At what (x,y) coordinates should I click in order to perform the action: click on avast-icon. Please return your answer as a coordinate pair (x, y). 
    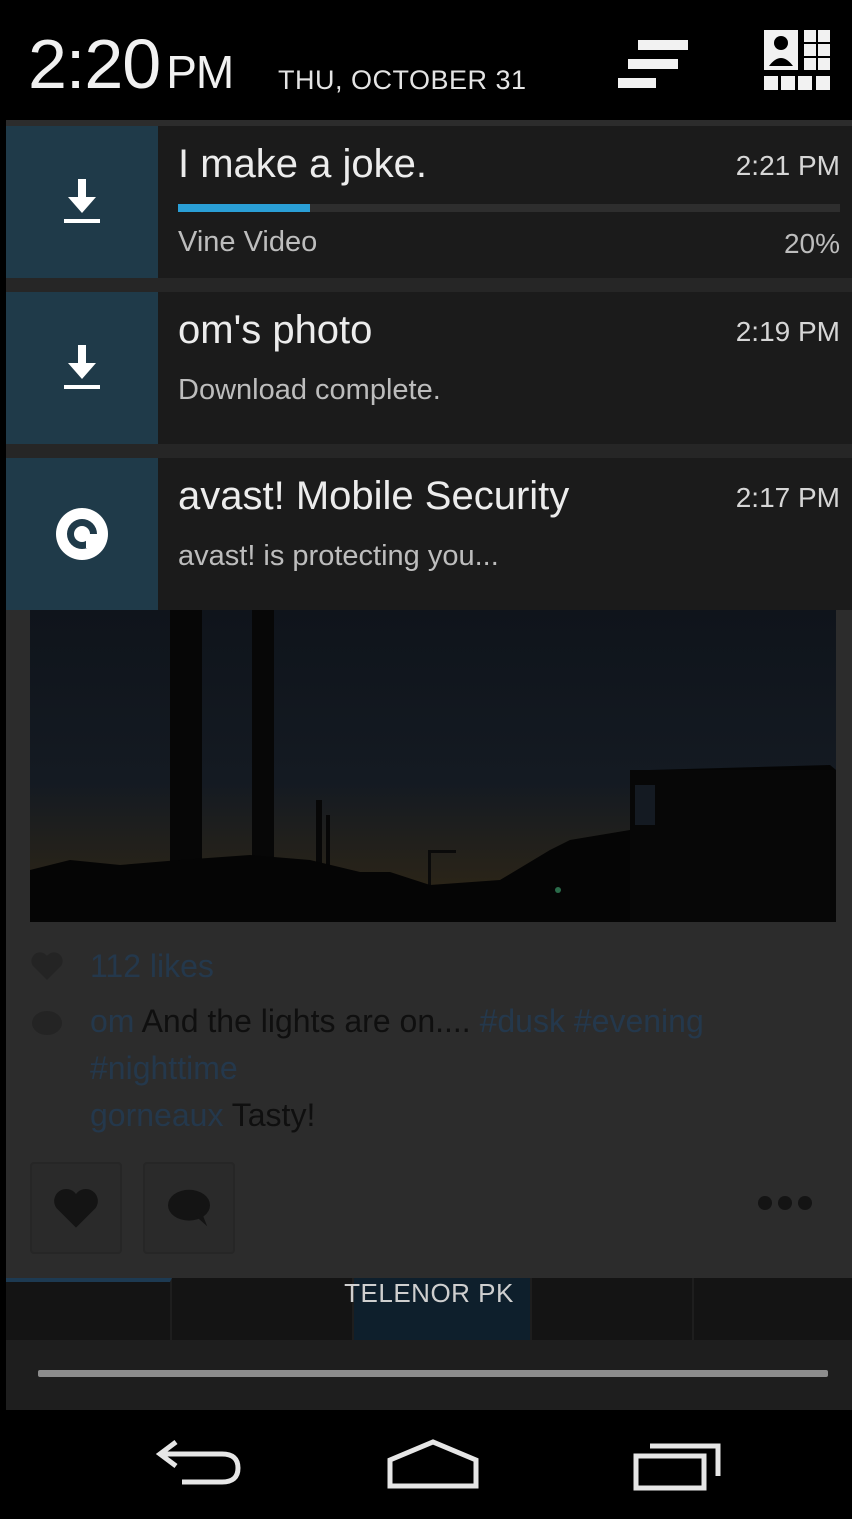
    Looking at the image, I should click on (82, 534).